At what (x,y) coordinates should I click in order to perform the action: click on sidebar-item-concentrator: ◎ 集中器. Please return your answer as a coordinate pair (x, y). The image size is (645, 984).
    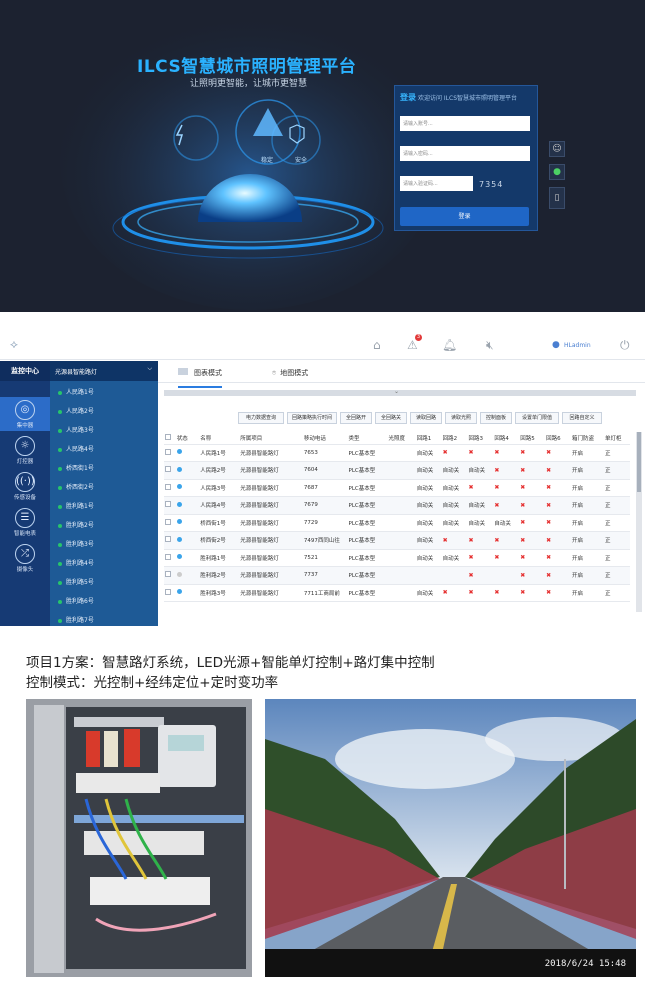
    Looking at the image, I should click on (25, 414).